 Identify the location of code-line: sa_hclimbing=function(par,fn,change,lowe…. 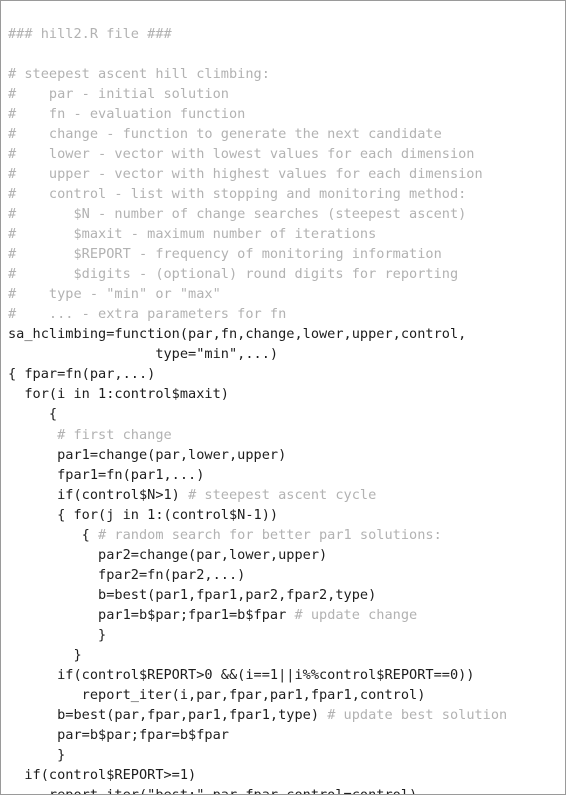
(285, 334).